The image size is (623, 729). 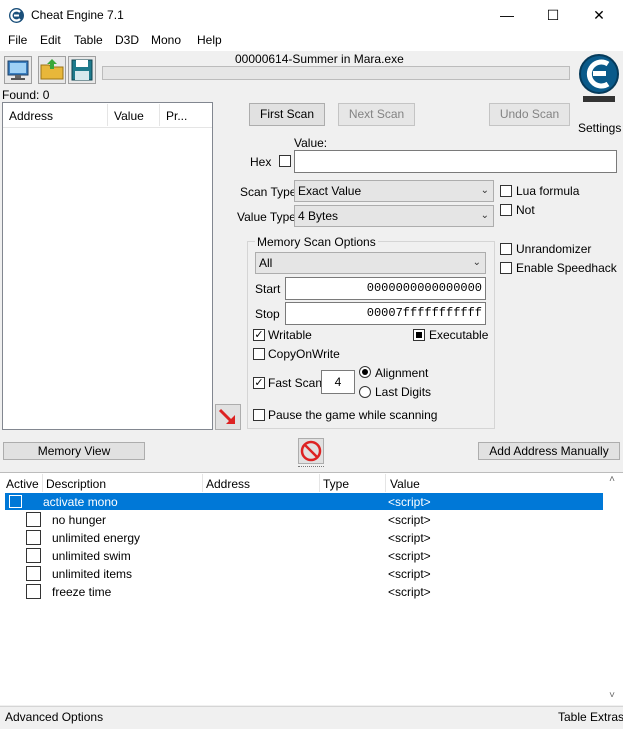 I want to click on memory-region-select: All ⌄, so click(x=370, y=263).